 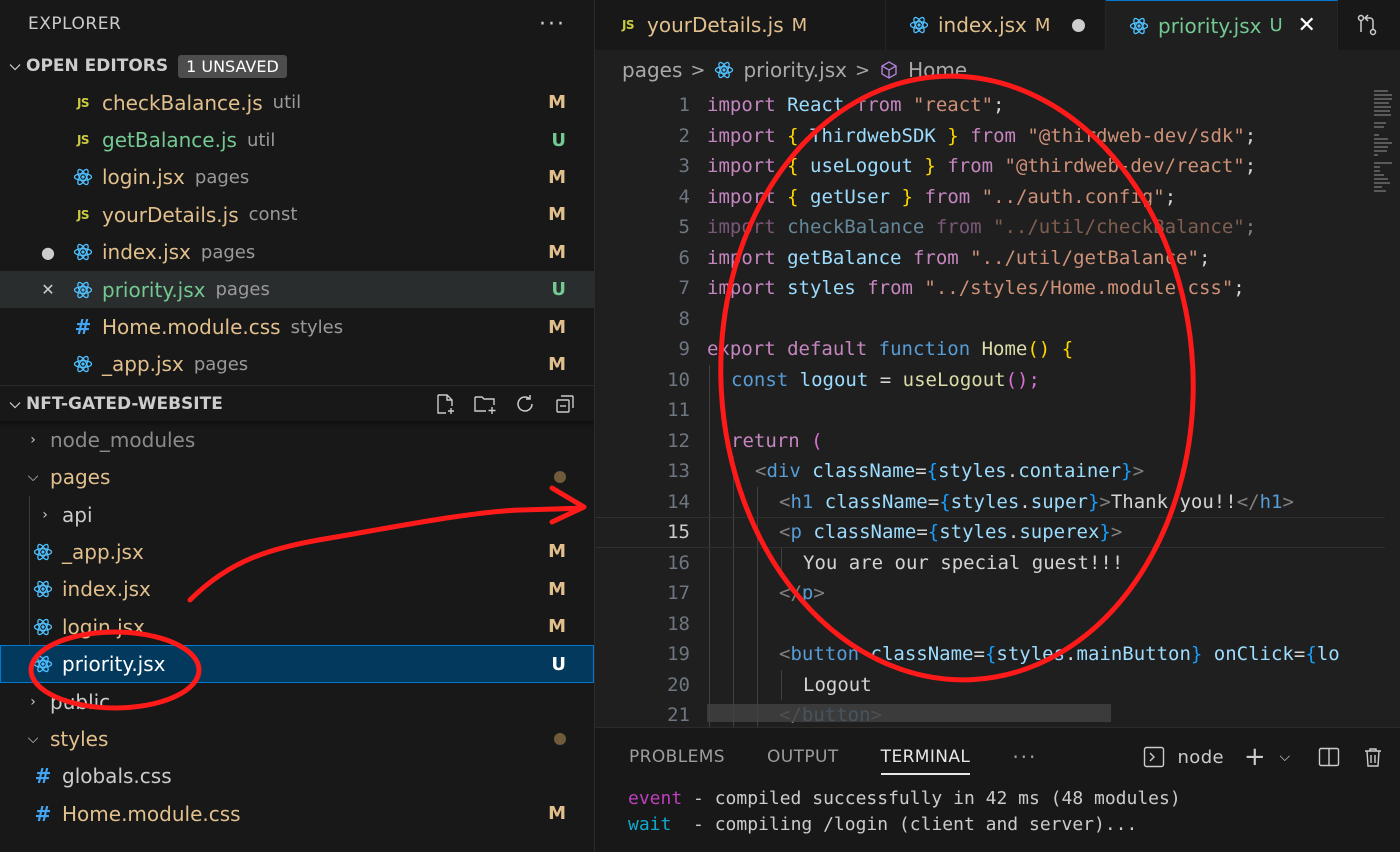 What do you see at coordinates (77, 514) in the screenshot?
I see `tree-item-label: api` at bounding box center [77, 514].